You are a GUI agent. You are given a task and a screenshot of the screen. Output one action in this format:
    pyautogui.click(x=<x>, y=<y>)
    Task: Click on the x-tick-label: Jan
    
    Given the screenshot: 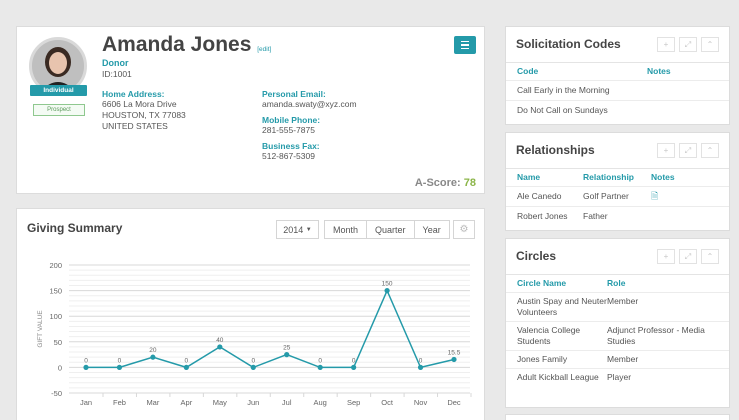 What is the action you would take?
    pyautogui.click(x=86, y=402)
    